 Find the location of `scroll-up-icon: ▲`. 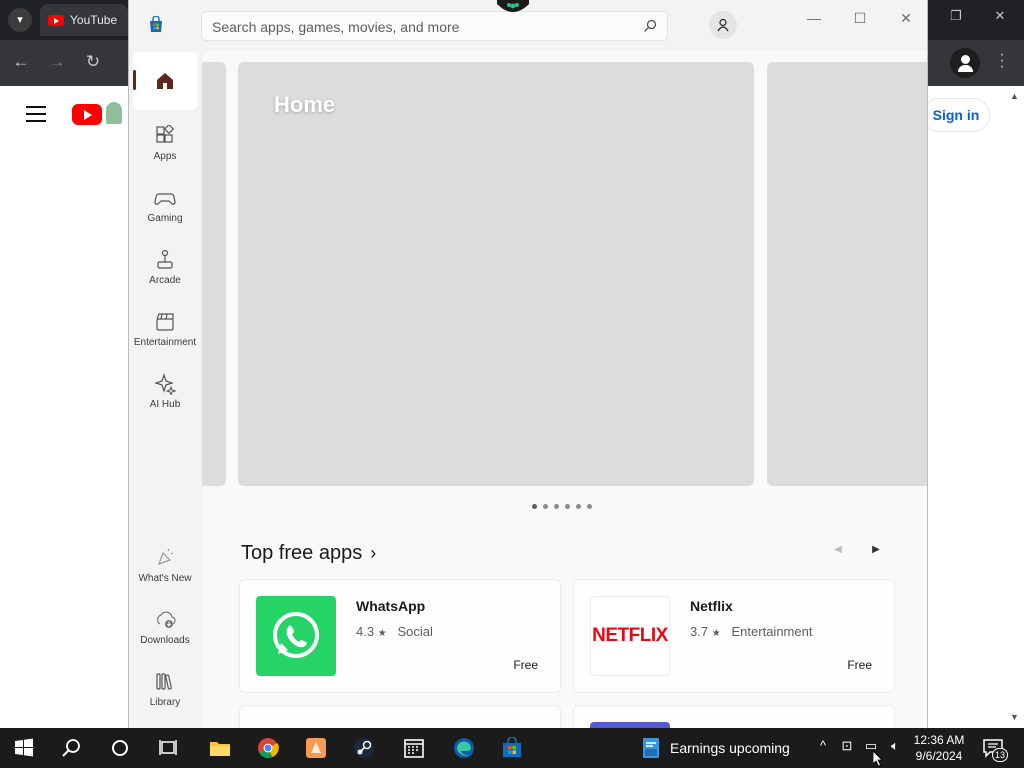

scroll-up-icon: ▲ is located at coordinates (1014, 96).